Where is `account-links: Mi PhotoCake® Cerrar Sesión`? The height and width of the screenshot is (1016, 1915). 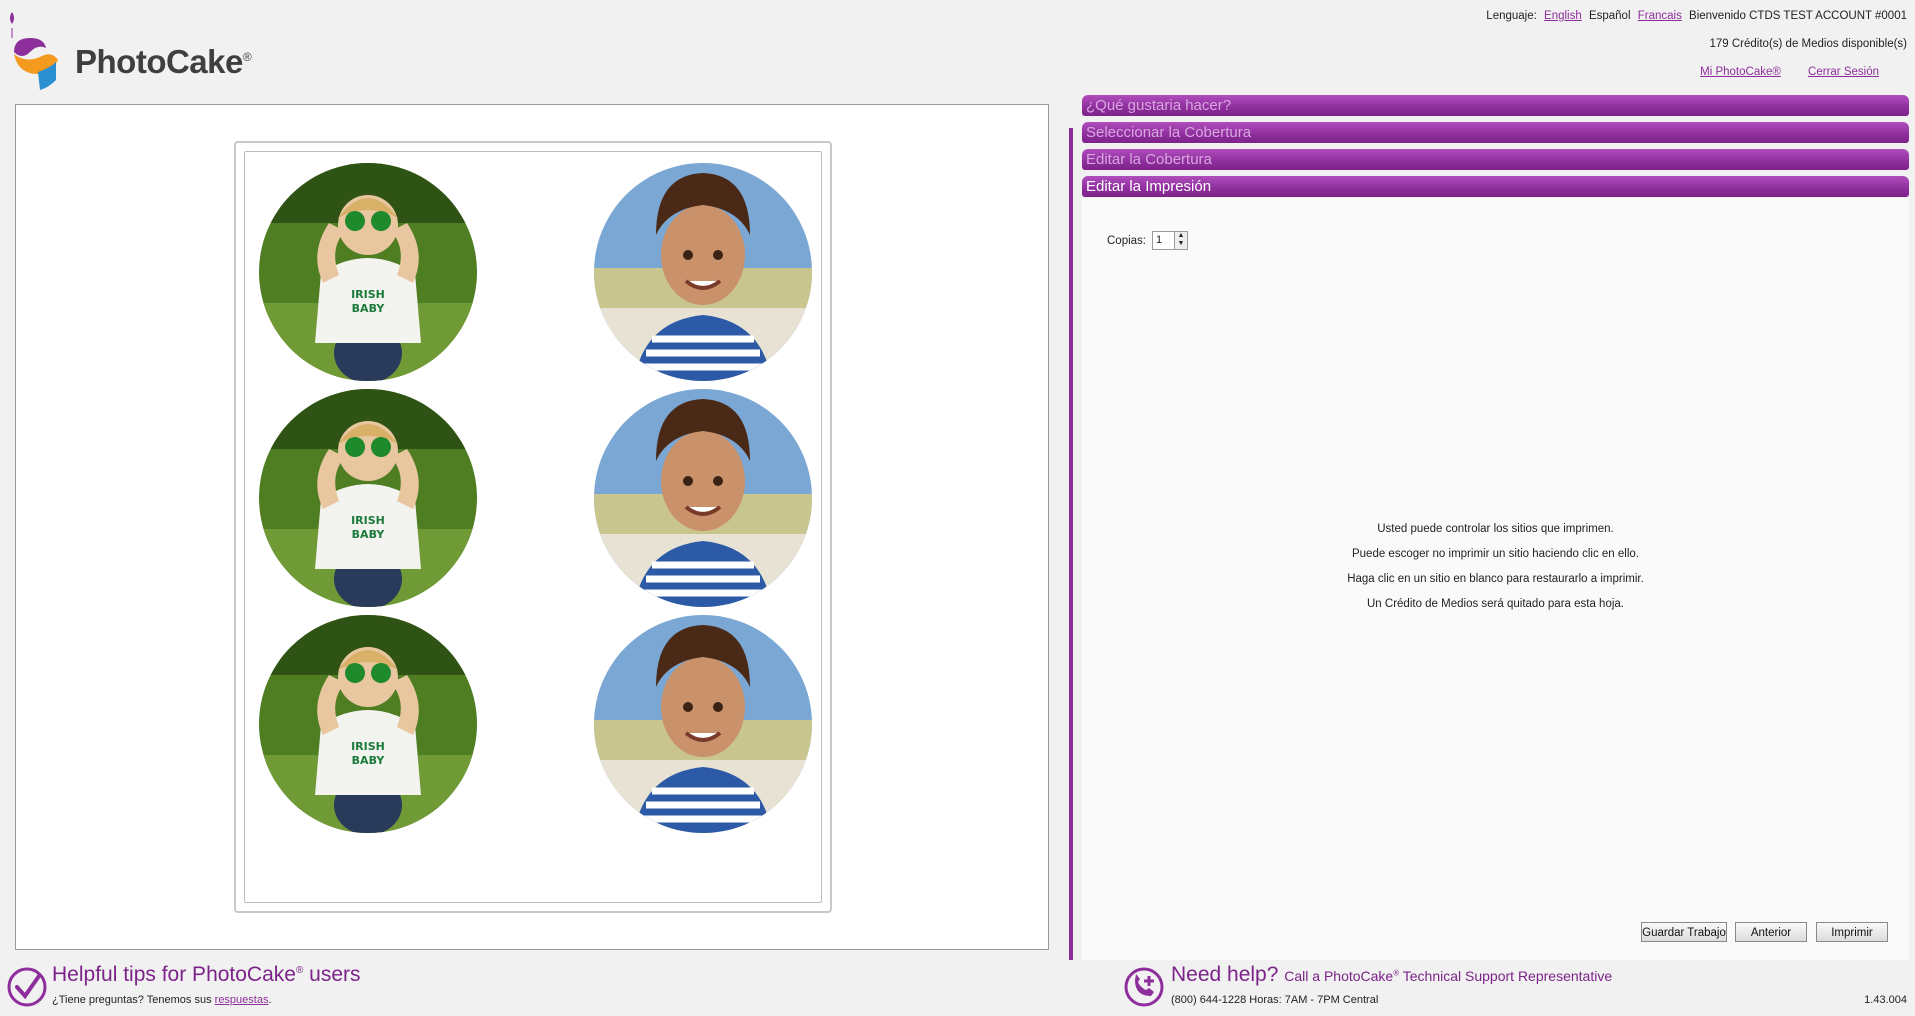
account-links: Mi PhotoCake® Cerrar Sesión is located at coordinates (1777, 72).